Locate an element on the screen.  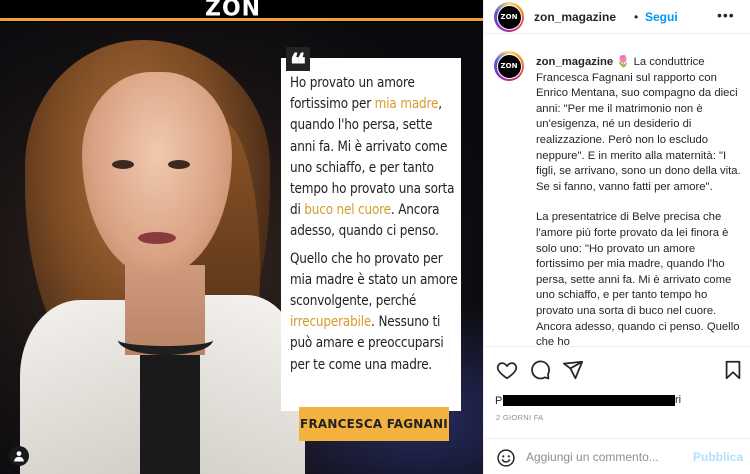
caption-username: zon_magazine is located at coordinates (574, 62).